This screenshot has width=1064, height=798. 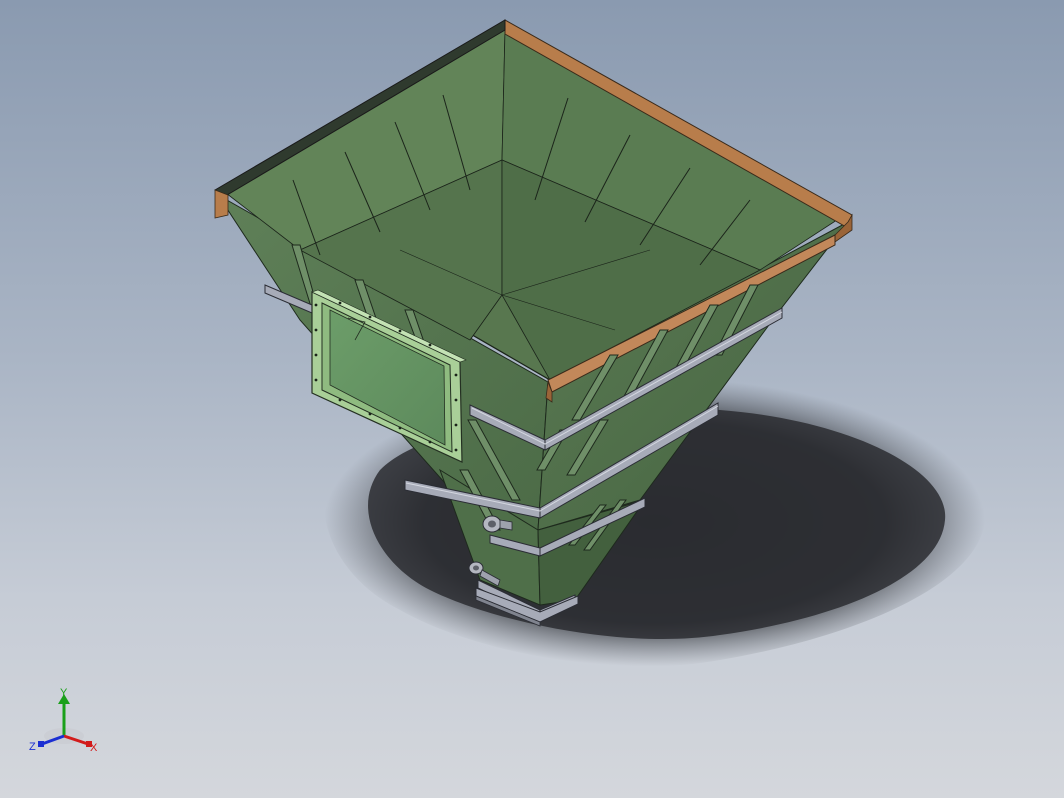 What do you see at coordinates (64, 693) in the screenshot?
I see `y-axis-label: Y` at bounding box center [64, 693].